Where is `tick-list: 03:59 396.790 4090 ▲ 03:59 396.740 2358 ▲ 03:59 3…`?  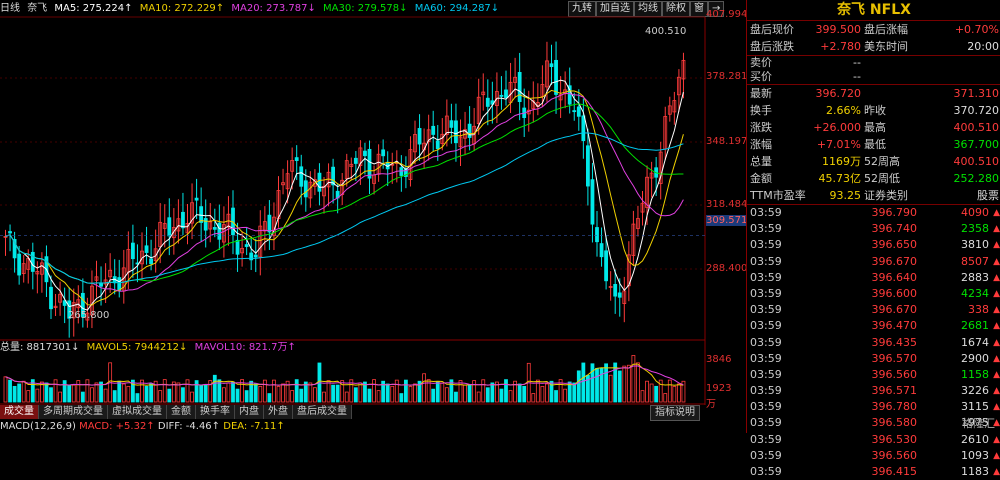 tick-list: 03:59 396.790 4090 ▲ 03:59 396.740 2358 ▲ 03:59 3… is located at coordinates (873, 342).